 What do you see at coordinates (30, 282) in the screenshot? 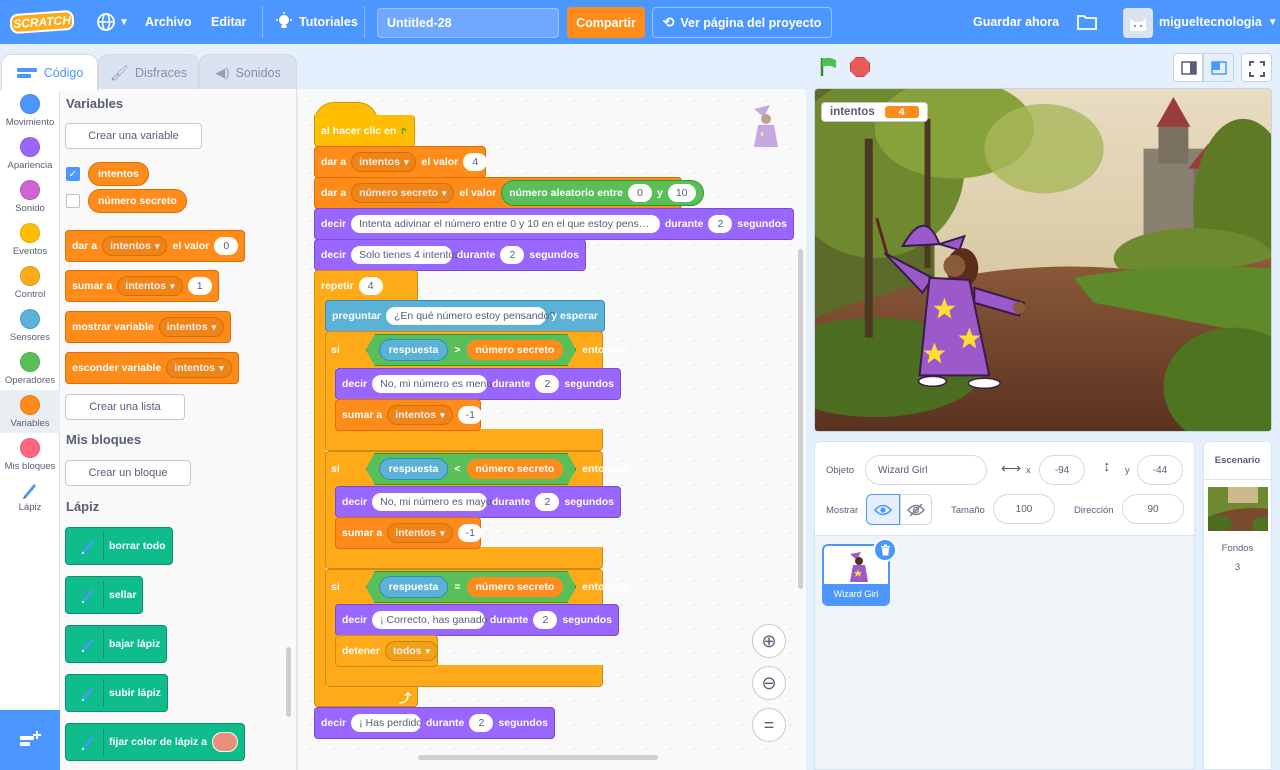
I see `category-control: Control` at bounding box center [30, 282].